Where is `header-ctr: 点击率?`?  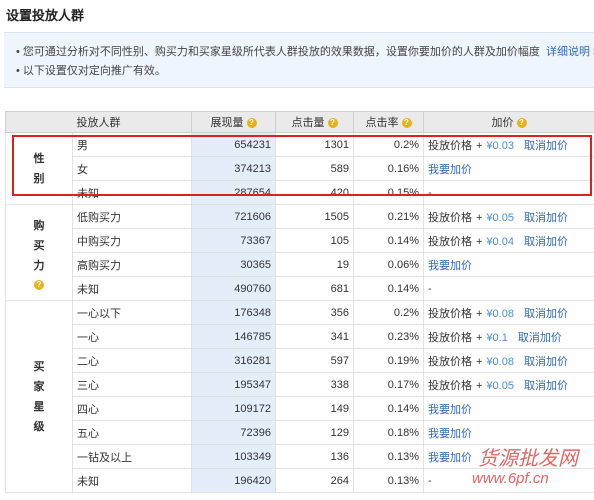
header-ctr: 点击率? is located at coordinates (388, 122).